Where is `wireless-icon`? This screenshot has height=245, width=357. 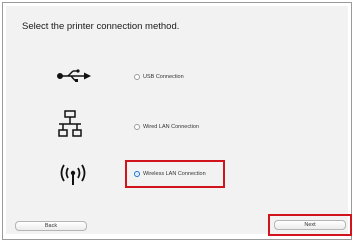 wireless-icon is located at coordinates (73, 175).